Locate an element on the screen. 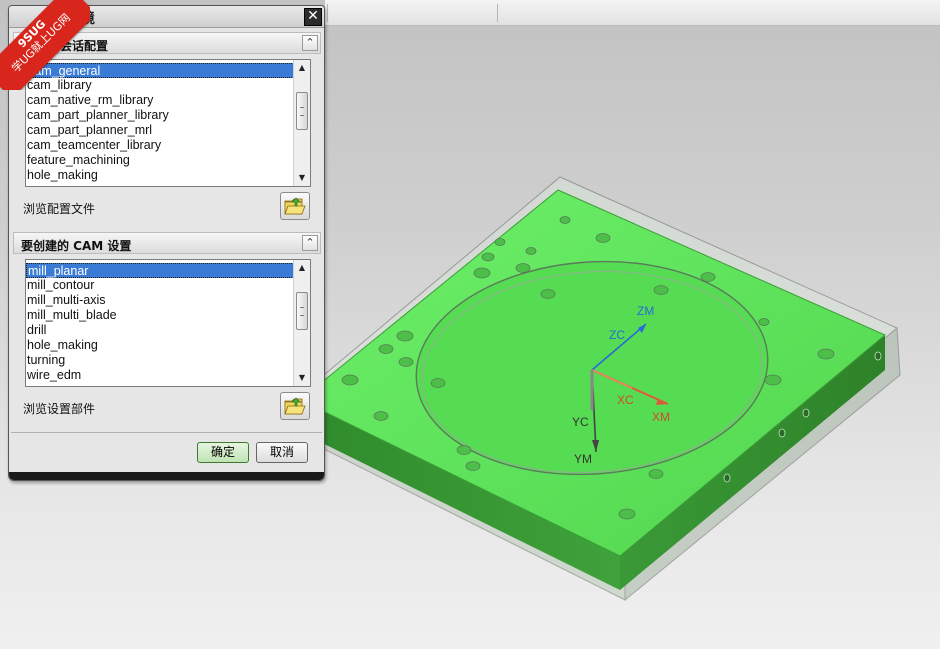  cam-setup-item: turning is located at coordinates (160, 360).